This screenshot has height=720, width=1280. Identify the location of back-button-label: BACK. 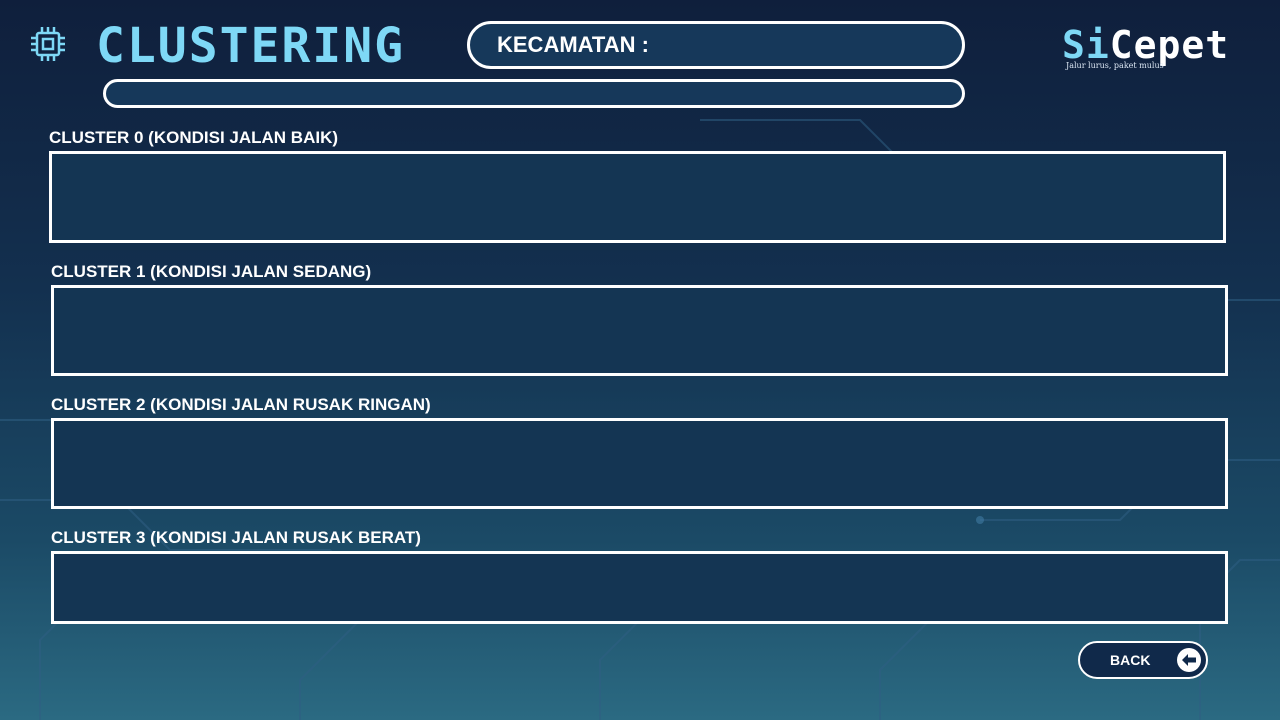
(1130, 660).